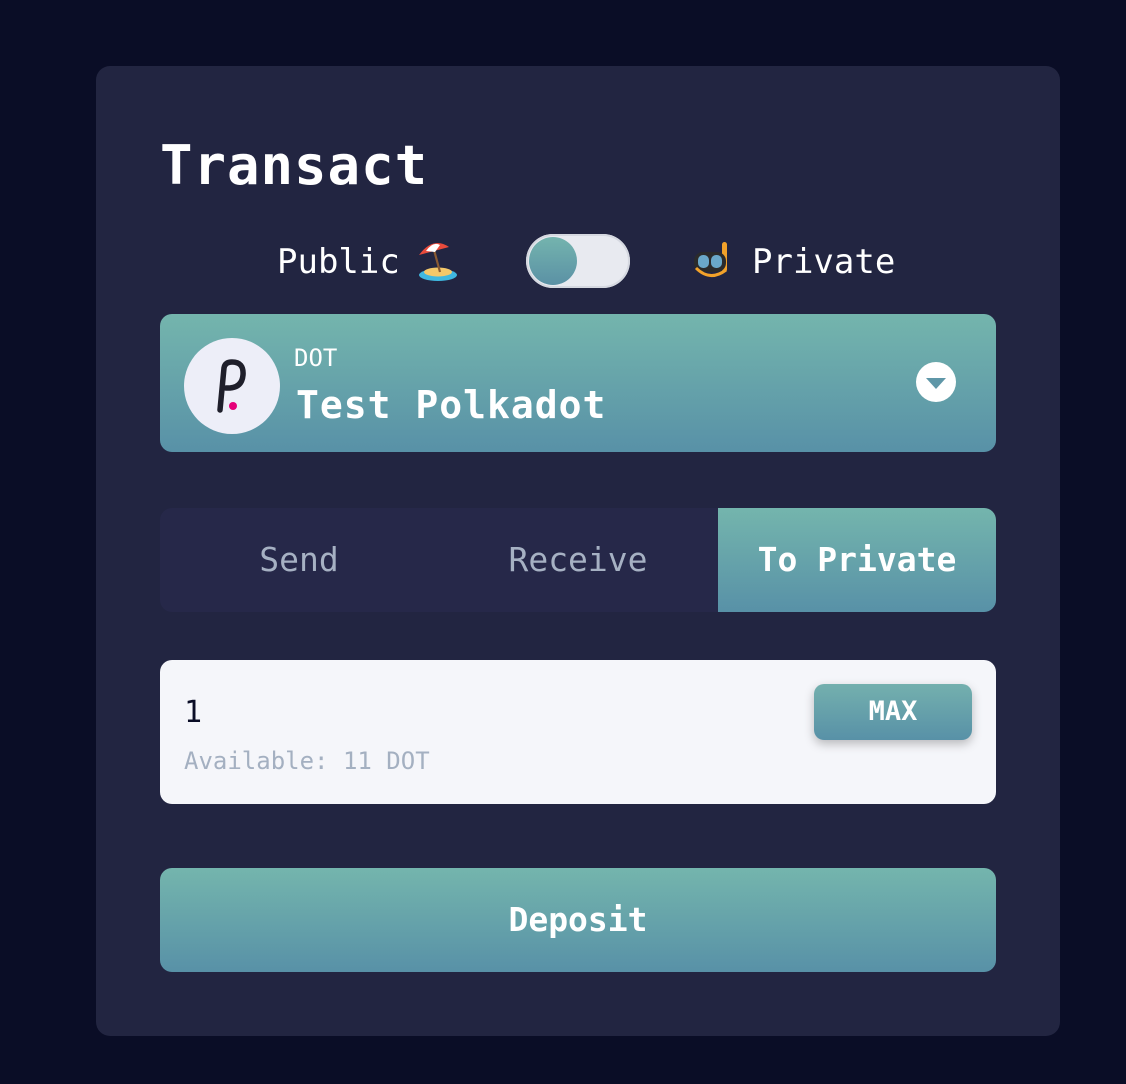  What do you see at coordinates (553, 261) in the screenshot?
I see `toggle-knob` at bounding box center [553, 261].